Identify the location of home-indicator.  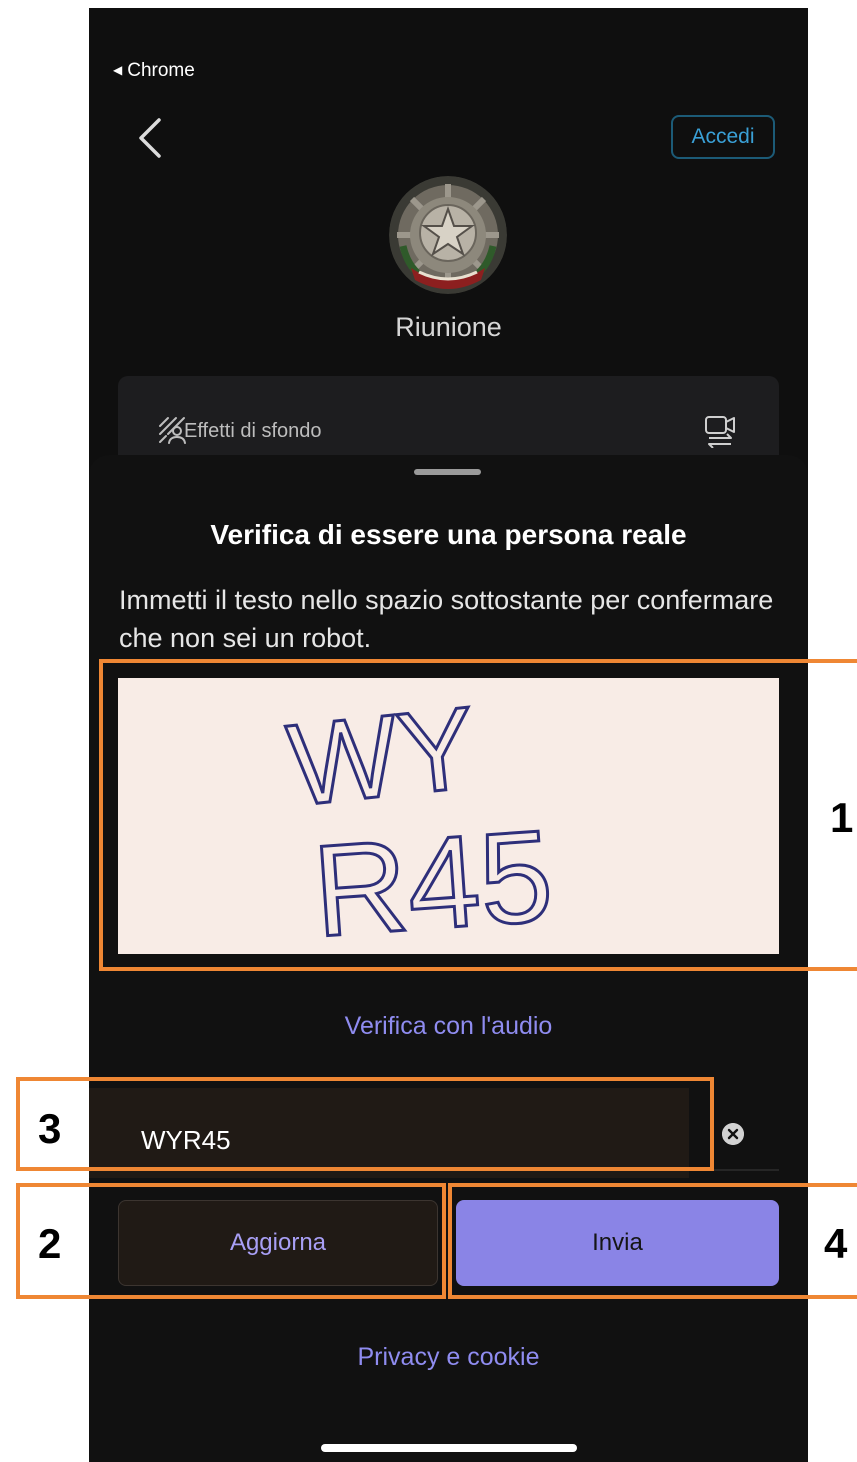
(449, 1448).